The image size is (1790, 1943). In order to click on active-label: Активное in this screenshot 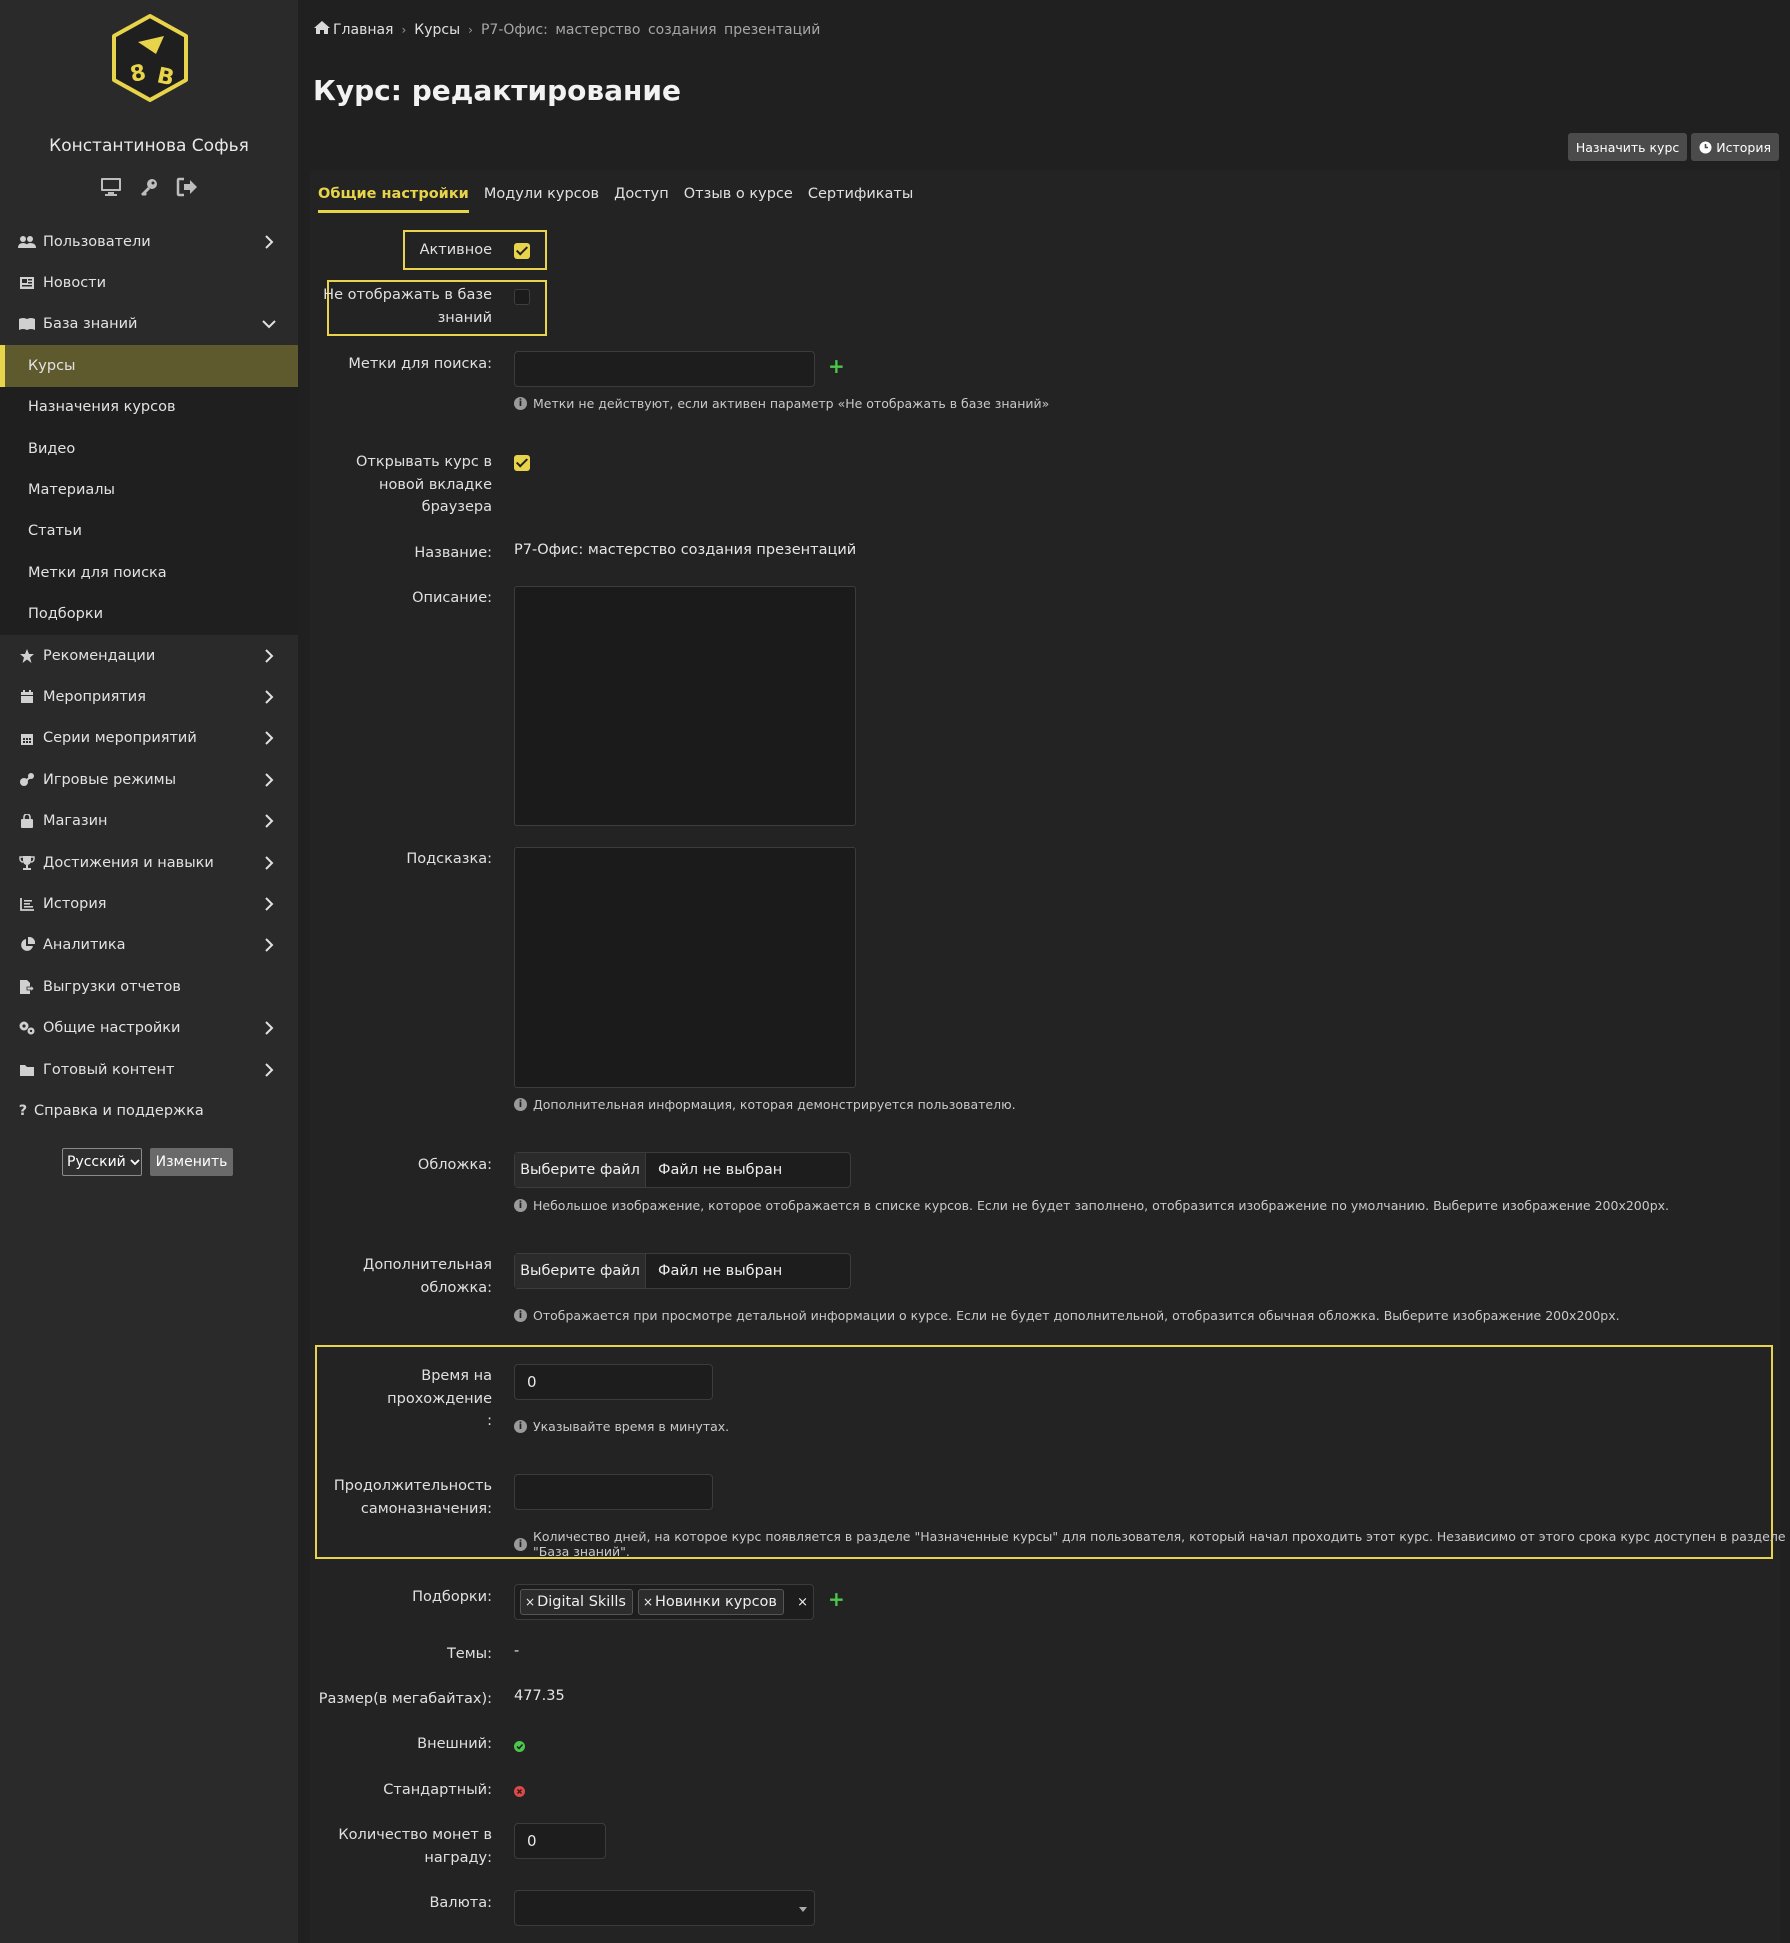, I will do `click(455, 250)`.